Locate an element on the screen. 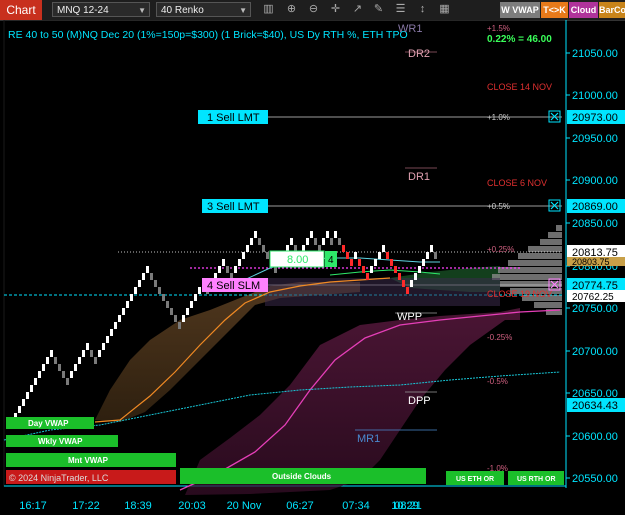 The height and width of the screenshot is (515, 625). price-tag-20774: 20774.75 is located at coordinates (596, 285).